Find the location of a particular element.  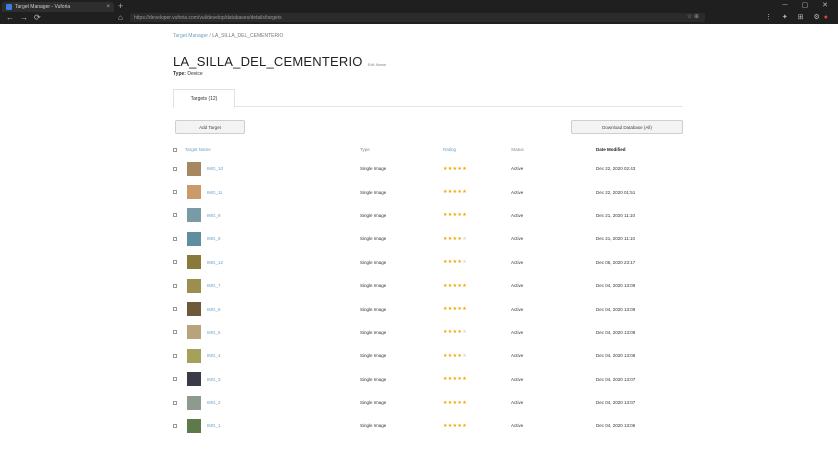

download-database-button: Download Database (All) is located at coordinates (627, 127).